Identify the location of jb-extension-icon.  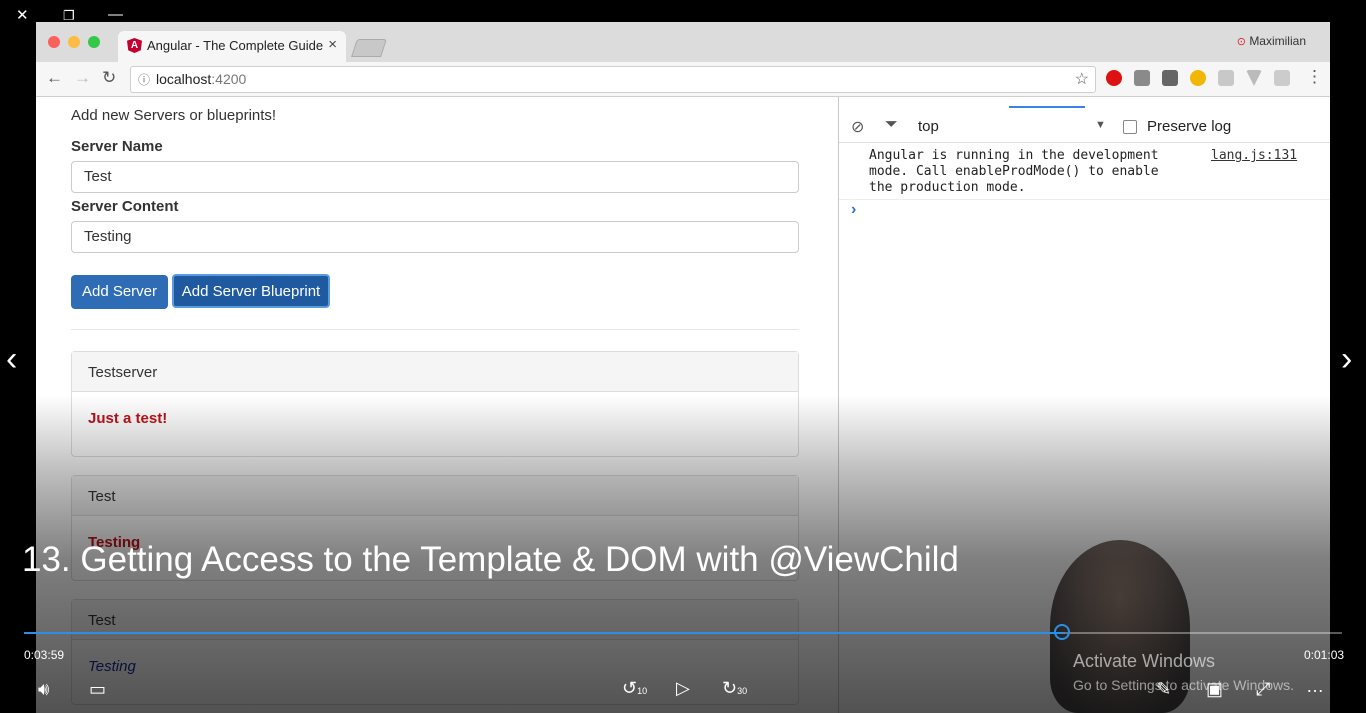
(1170, 78).